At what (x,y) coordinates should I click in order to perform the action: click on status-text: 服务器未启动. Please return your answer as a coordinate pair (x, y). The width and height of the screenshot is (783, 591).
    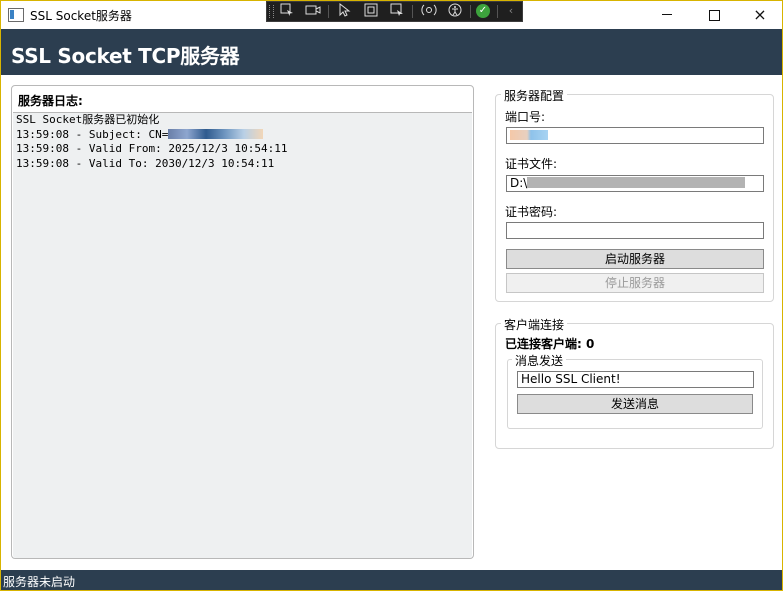
    Looking at the image, I should click on (39, 582).